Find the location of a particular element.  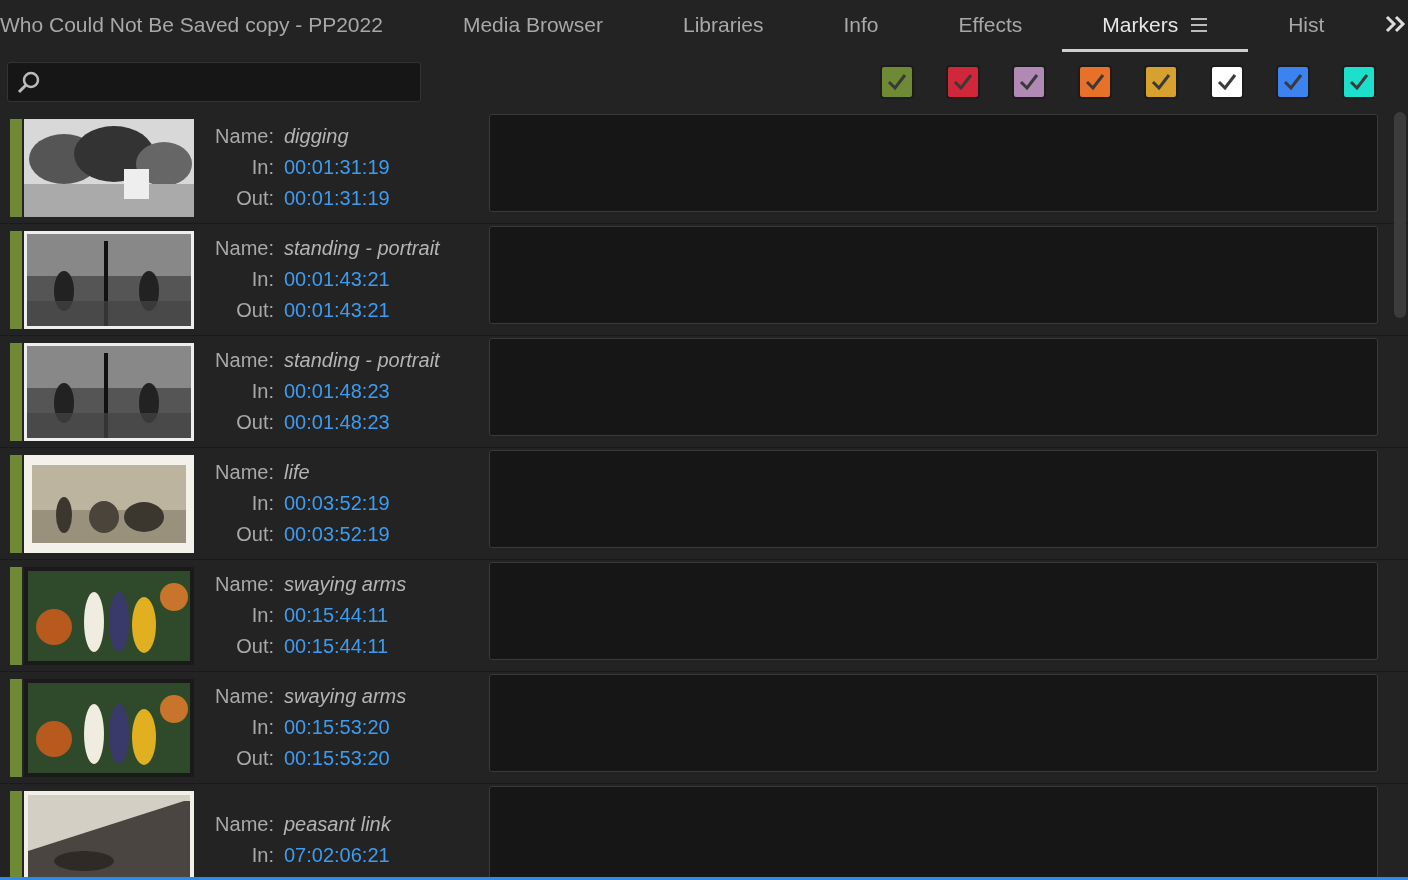

in-timecode: 00:03:52:19 is located at coordinates (386, 503).